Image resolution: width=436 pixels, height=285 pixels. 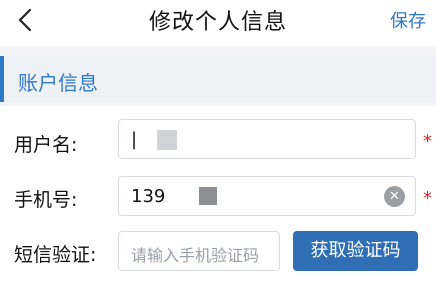 What do you see at coordinates (134, 139) in the screenshot?
I see `username-value: |` at bounding box center [134, 139].